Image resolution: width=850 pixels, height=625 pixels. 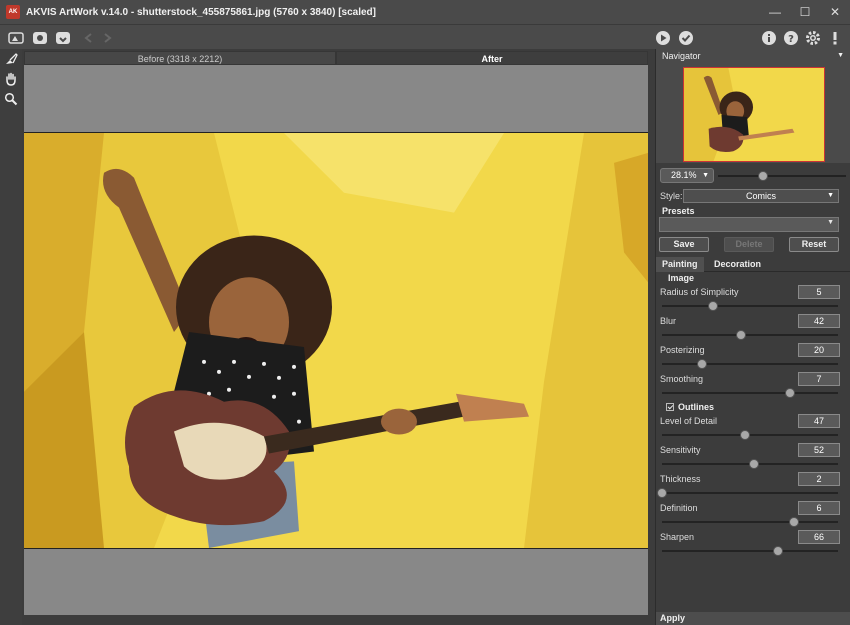 I want to click on apply-check-icon, so click(x=685, y=37).